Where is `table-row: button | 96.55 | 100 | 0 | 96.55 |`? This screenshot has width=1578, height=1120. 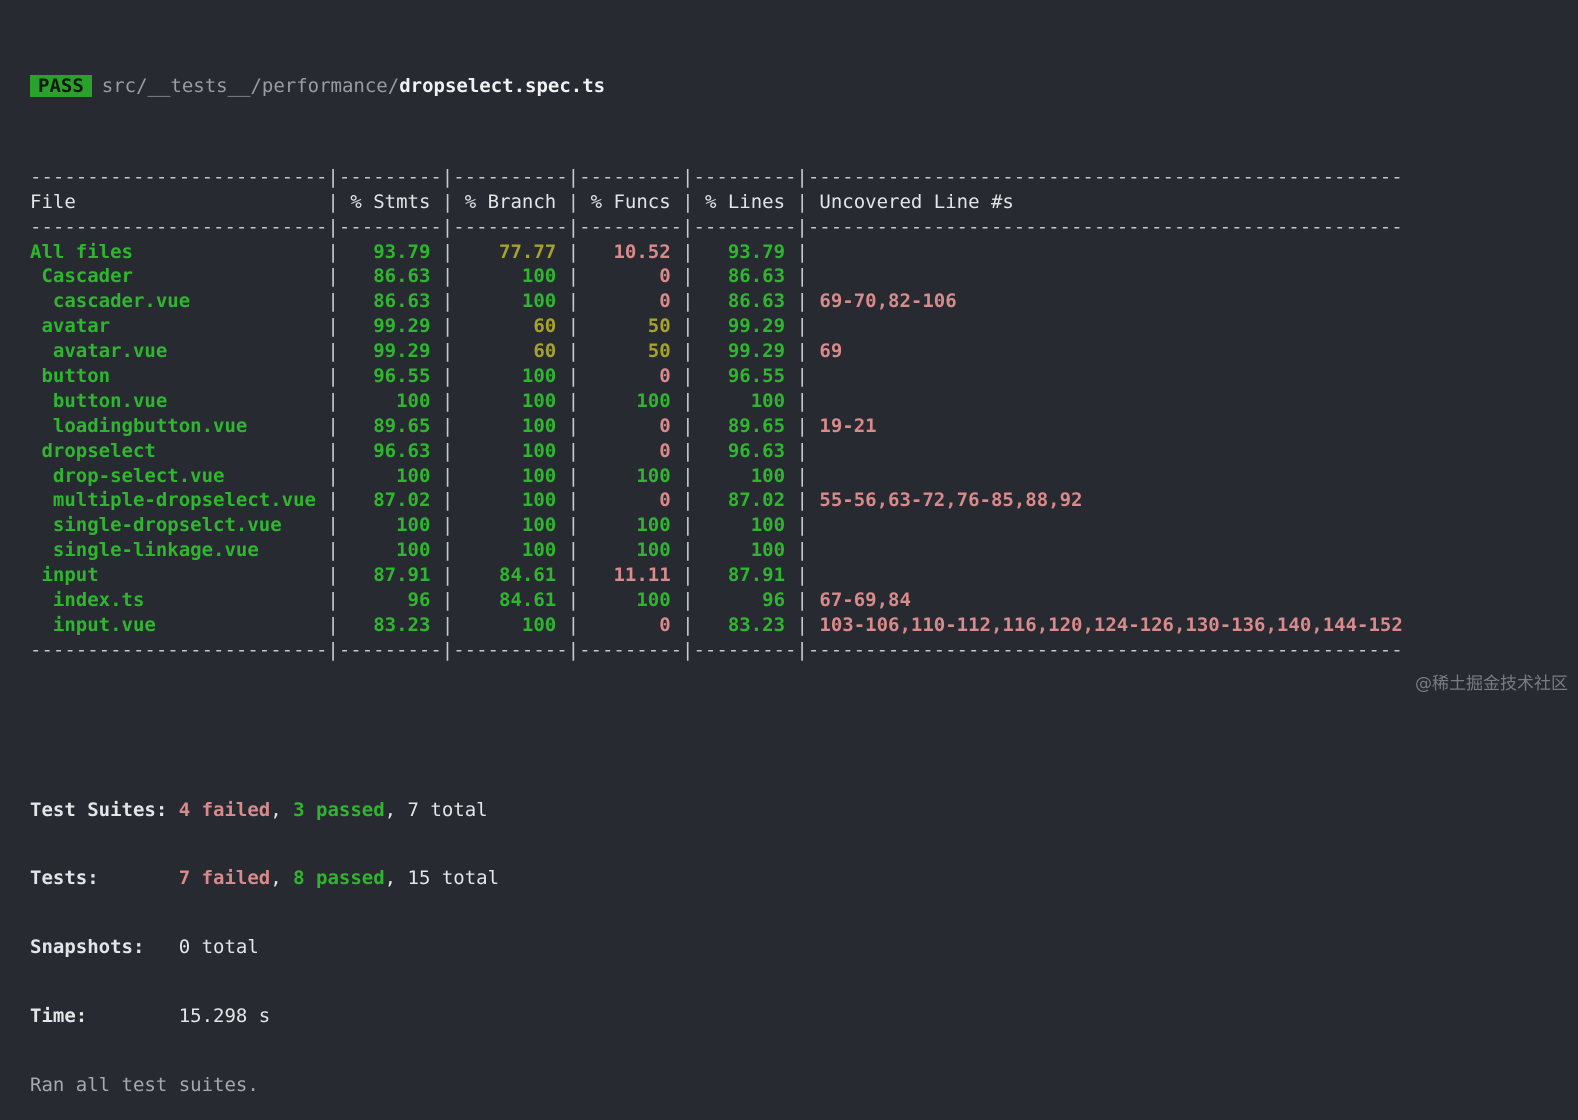
table-row: button | 96.55 | 100 | 0 | 96.55 | is located at coordinates (794, 376).